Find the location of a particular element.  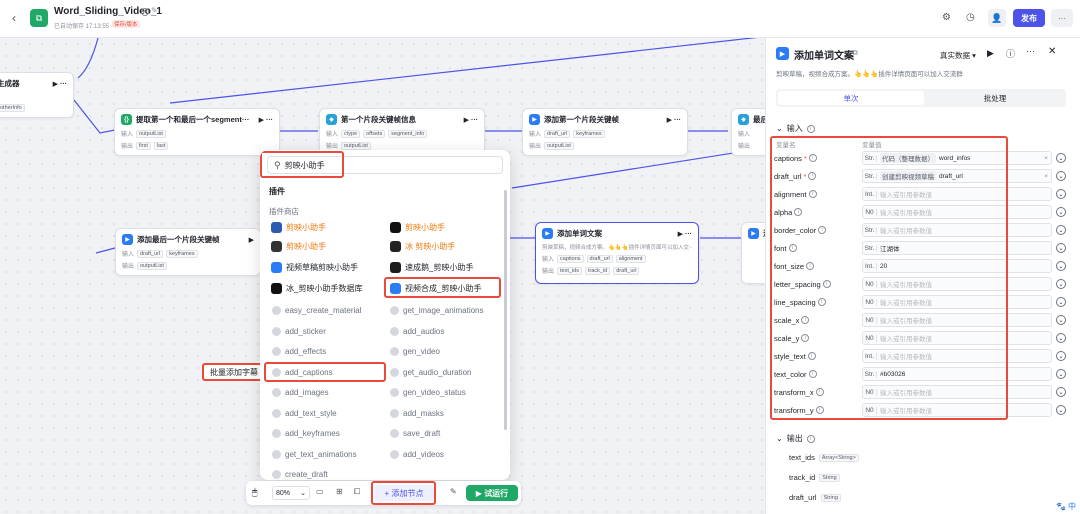

node-generator: 生成器 ▶ ··· otherInfo is located at coordinates (37, 95).